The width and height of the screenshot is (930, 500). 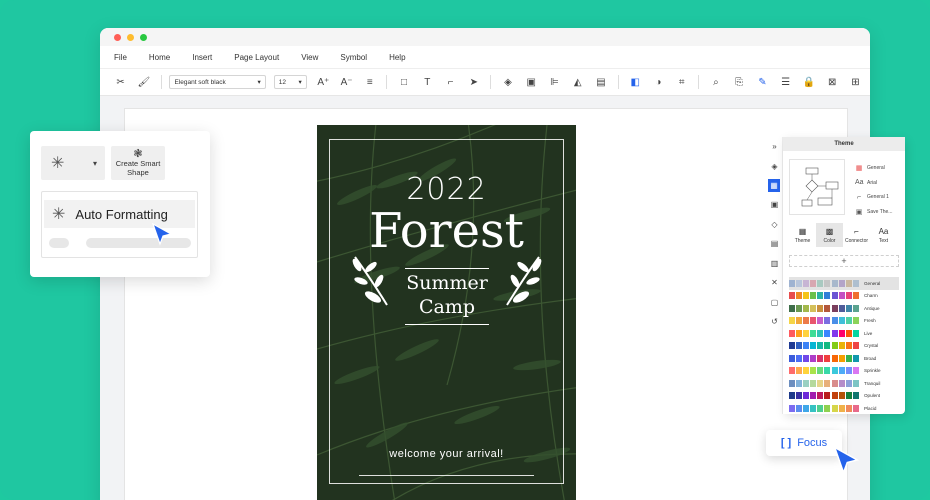 What do you see at coordinates (785, 82) in the screenshot?
I see `line-style-icon: ☰` at bounding box center [785, 82].